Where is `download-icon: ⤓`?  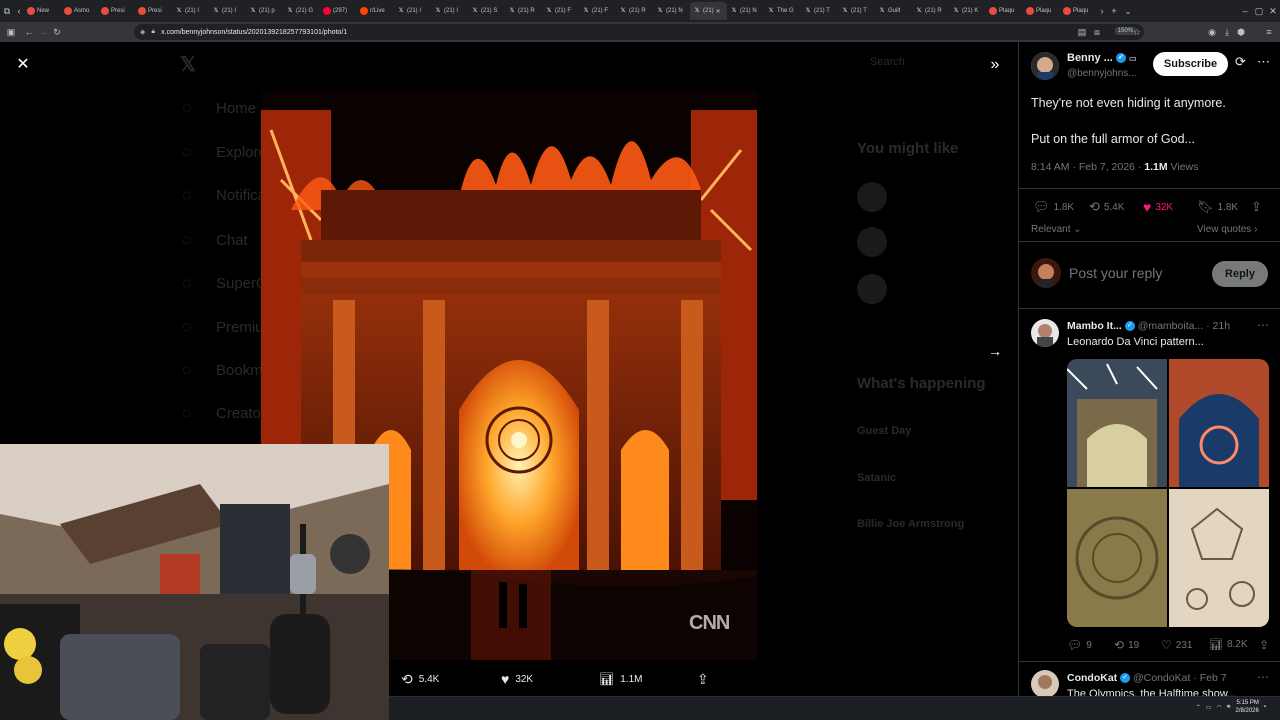
download-icon: ⤓ is located at coordinates (1227, 32).